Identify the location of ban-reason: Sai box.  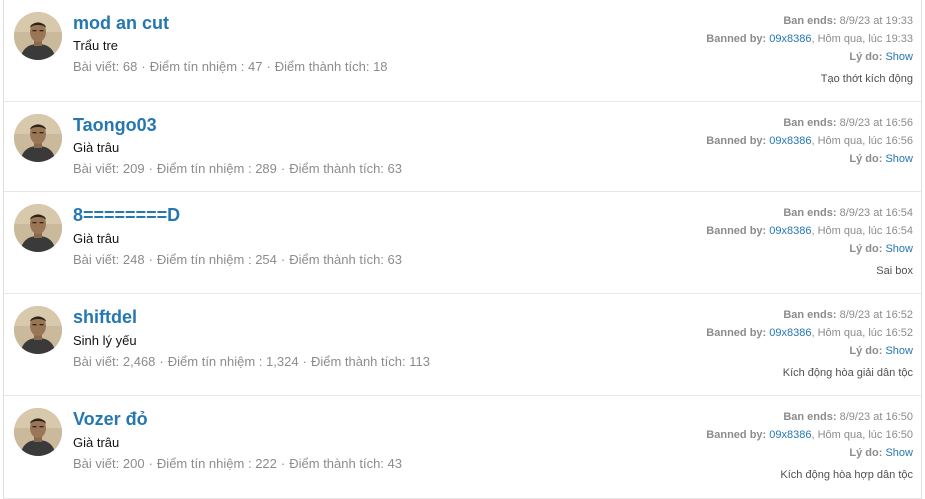
(894, 271).